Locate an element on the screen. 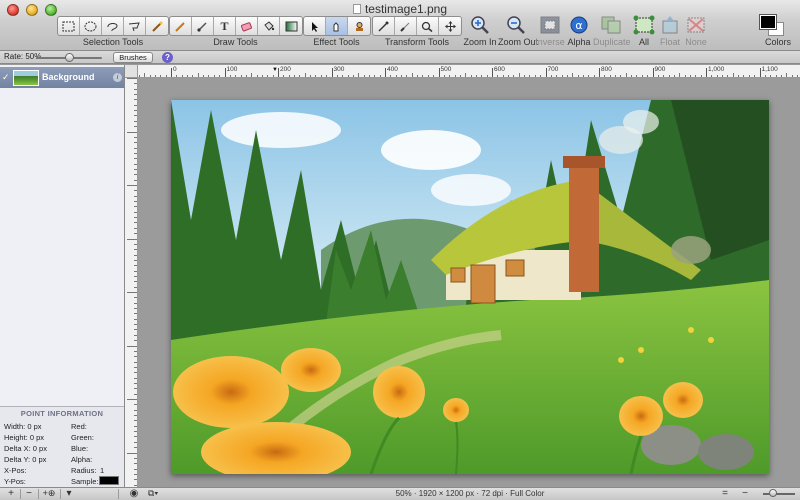  help-button: ? is located at coordinates (167, 57).